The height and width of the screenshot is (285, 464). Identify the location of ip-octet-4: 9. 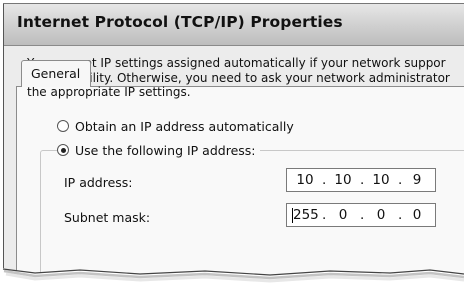
(417, 180).